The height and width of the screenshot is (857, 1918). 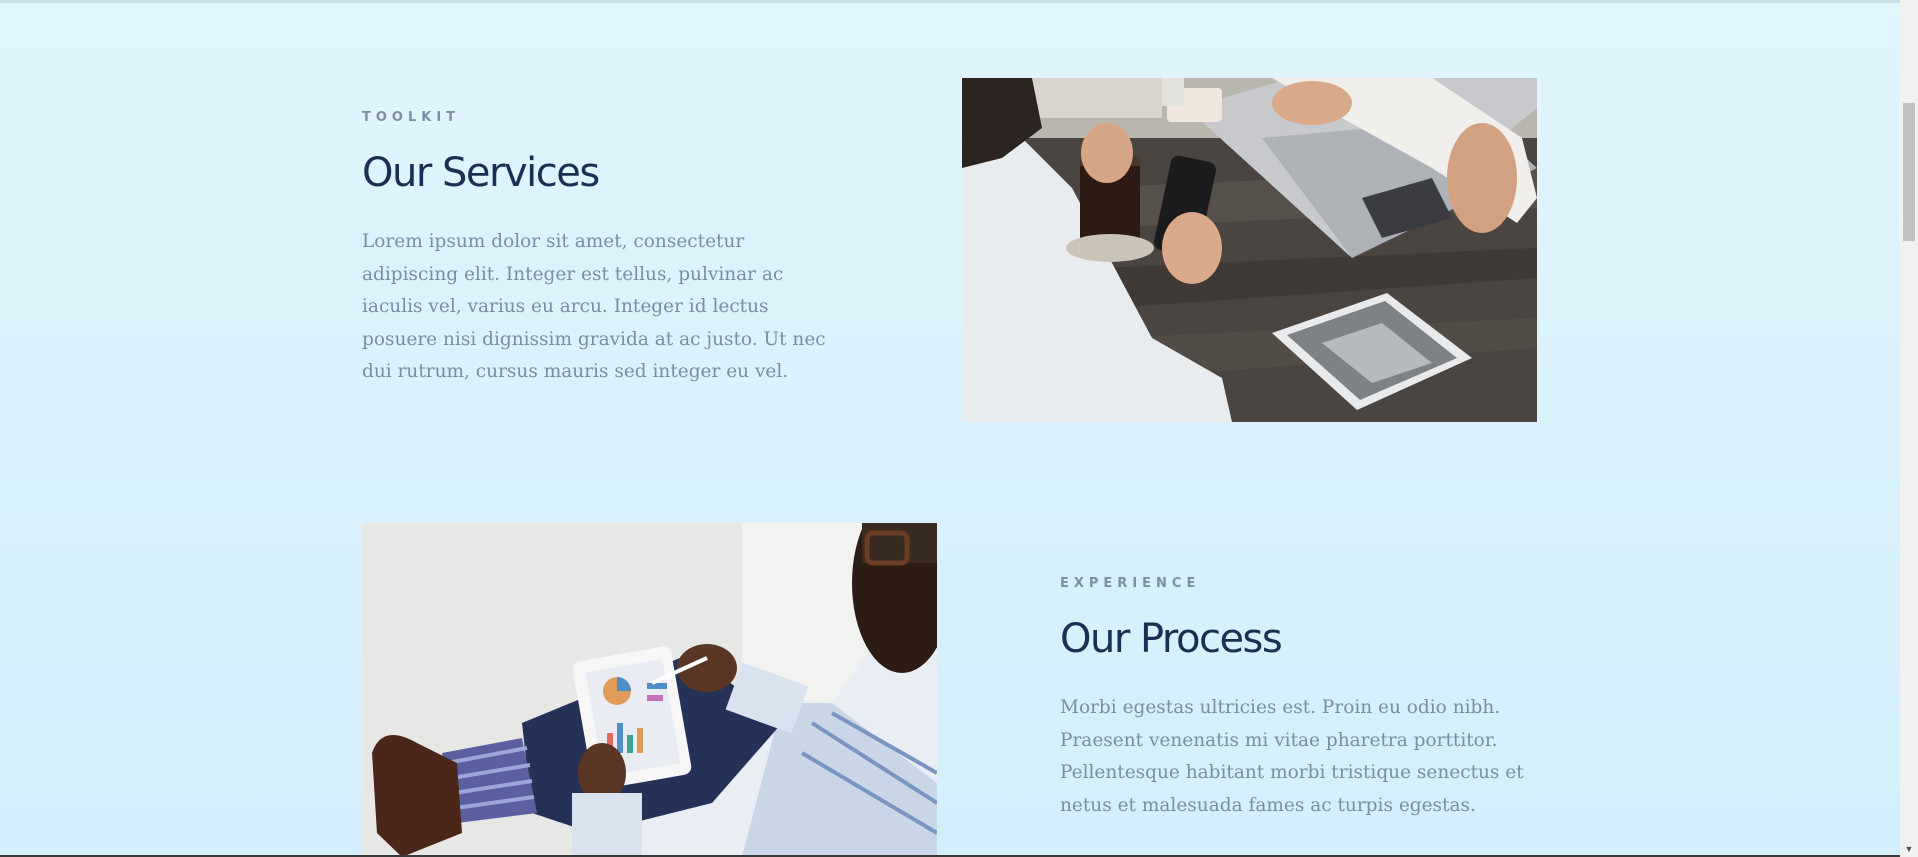 What do you see at coordinates (481, 173) in the screenshot?
I see `services-title: Our Services` at bounding box center [481, 173].